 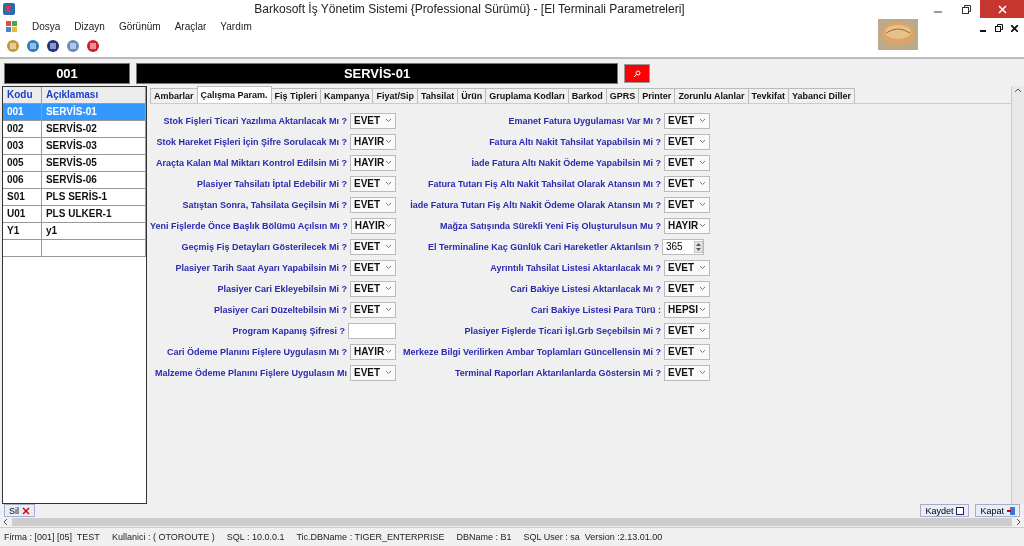 I want to click on table-cell: 002, so click(x=22, y=129).